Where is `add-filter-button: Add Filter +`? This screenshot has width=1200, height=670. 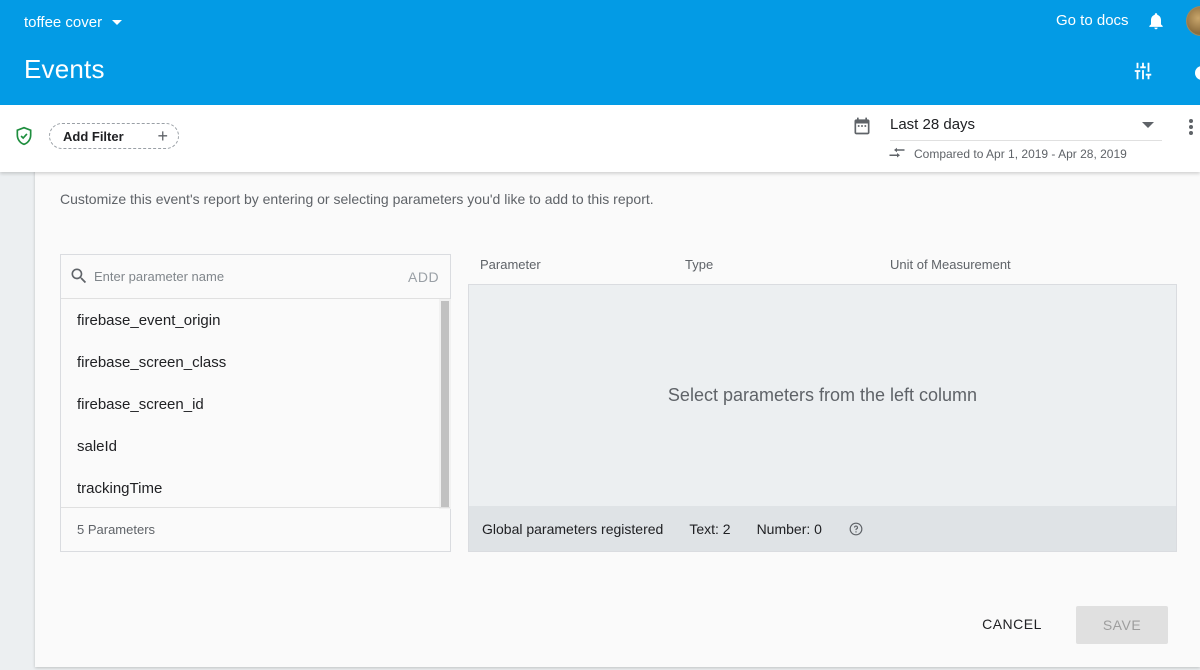 add-filter-button: Add Filter + is located at coordinates (114, 136).